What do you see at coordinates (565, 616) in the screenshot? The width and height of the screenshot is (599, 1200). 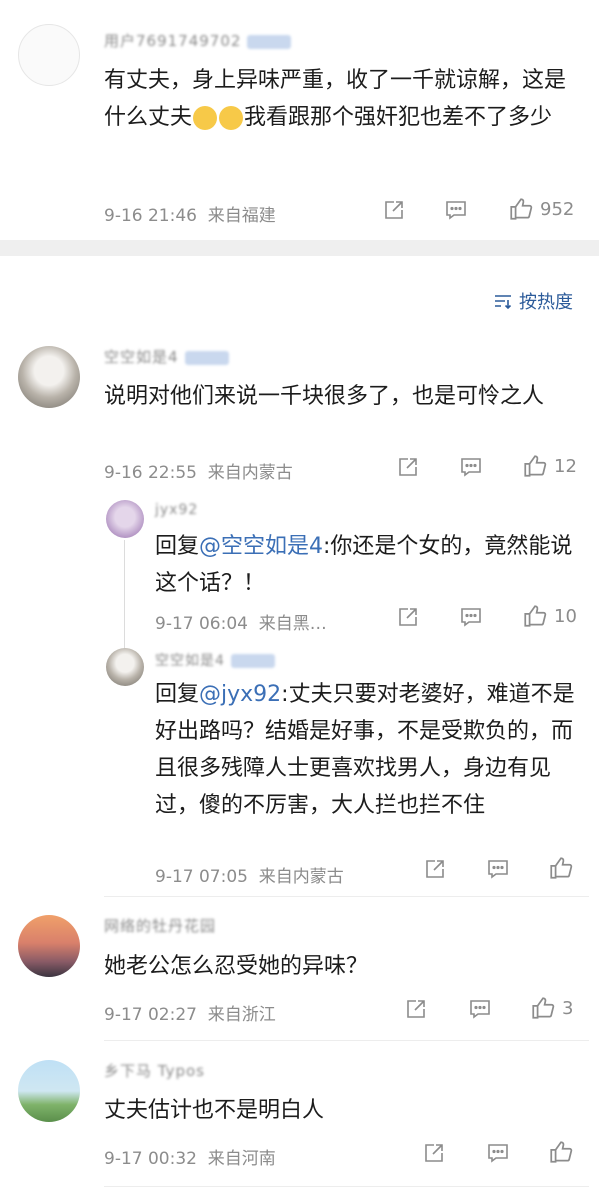 I see `like-count: 10` at bounding box center [565, 616].